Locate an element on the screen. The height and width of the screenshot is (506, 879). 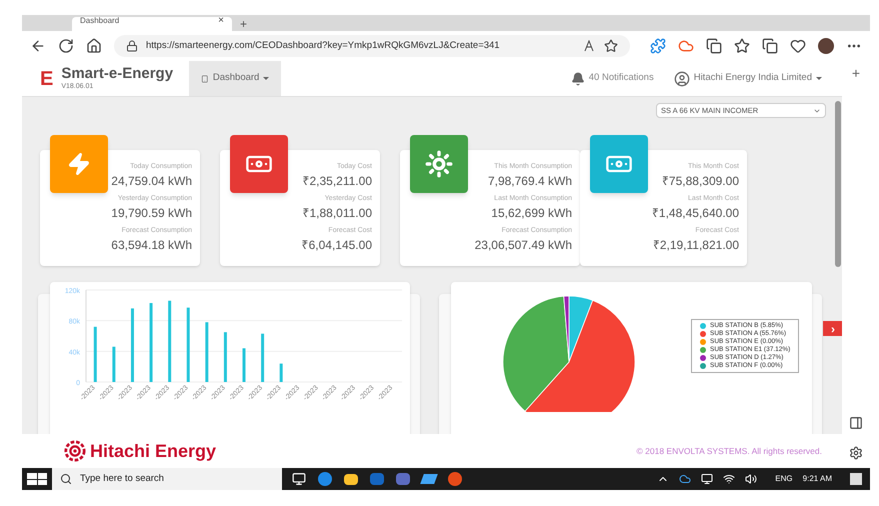
stat-value: ₹1,88,011.00 is located at coordinates (337, 213).